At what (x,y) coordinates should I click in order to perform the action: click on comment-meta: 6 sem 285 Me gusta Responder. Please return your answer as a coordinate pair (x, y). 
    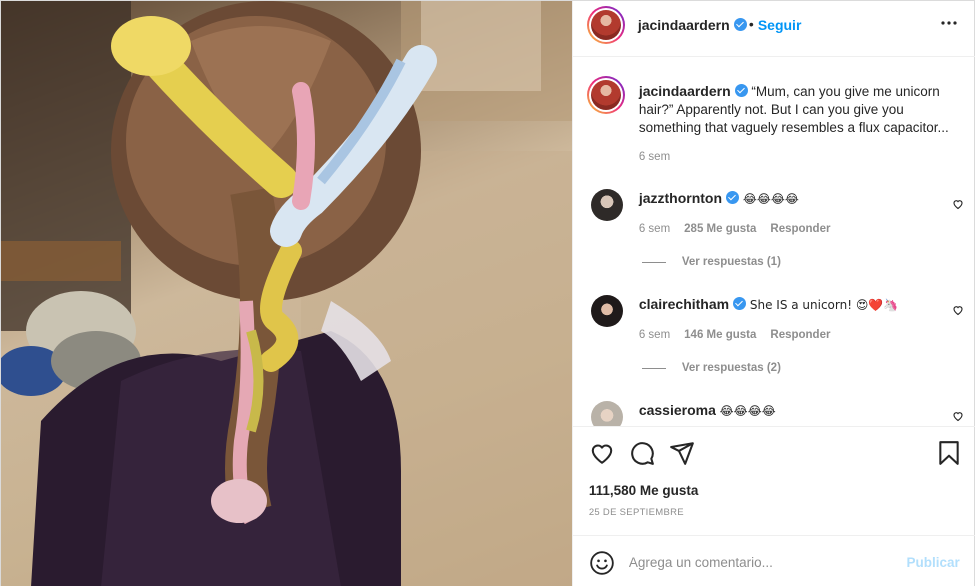
    Looking at the image, I should click on (735, 229).